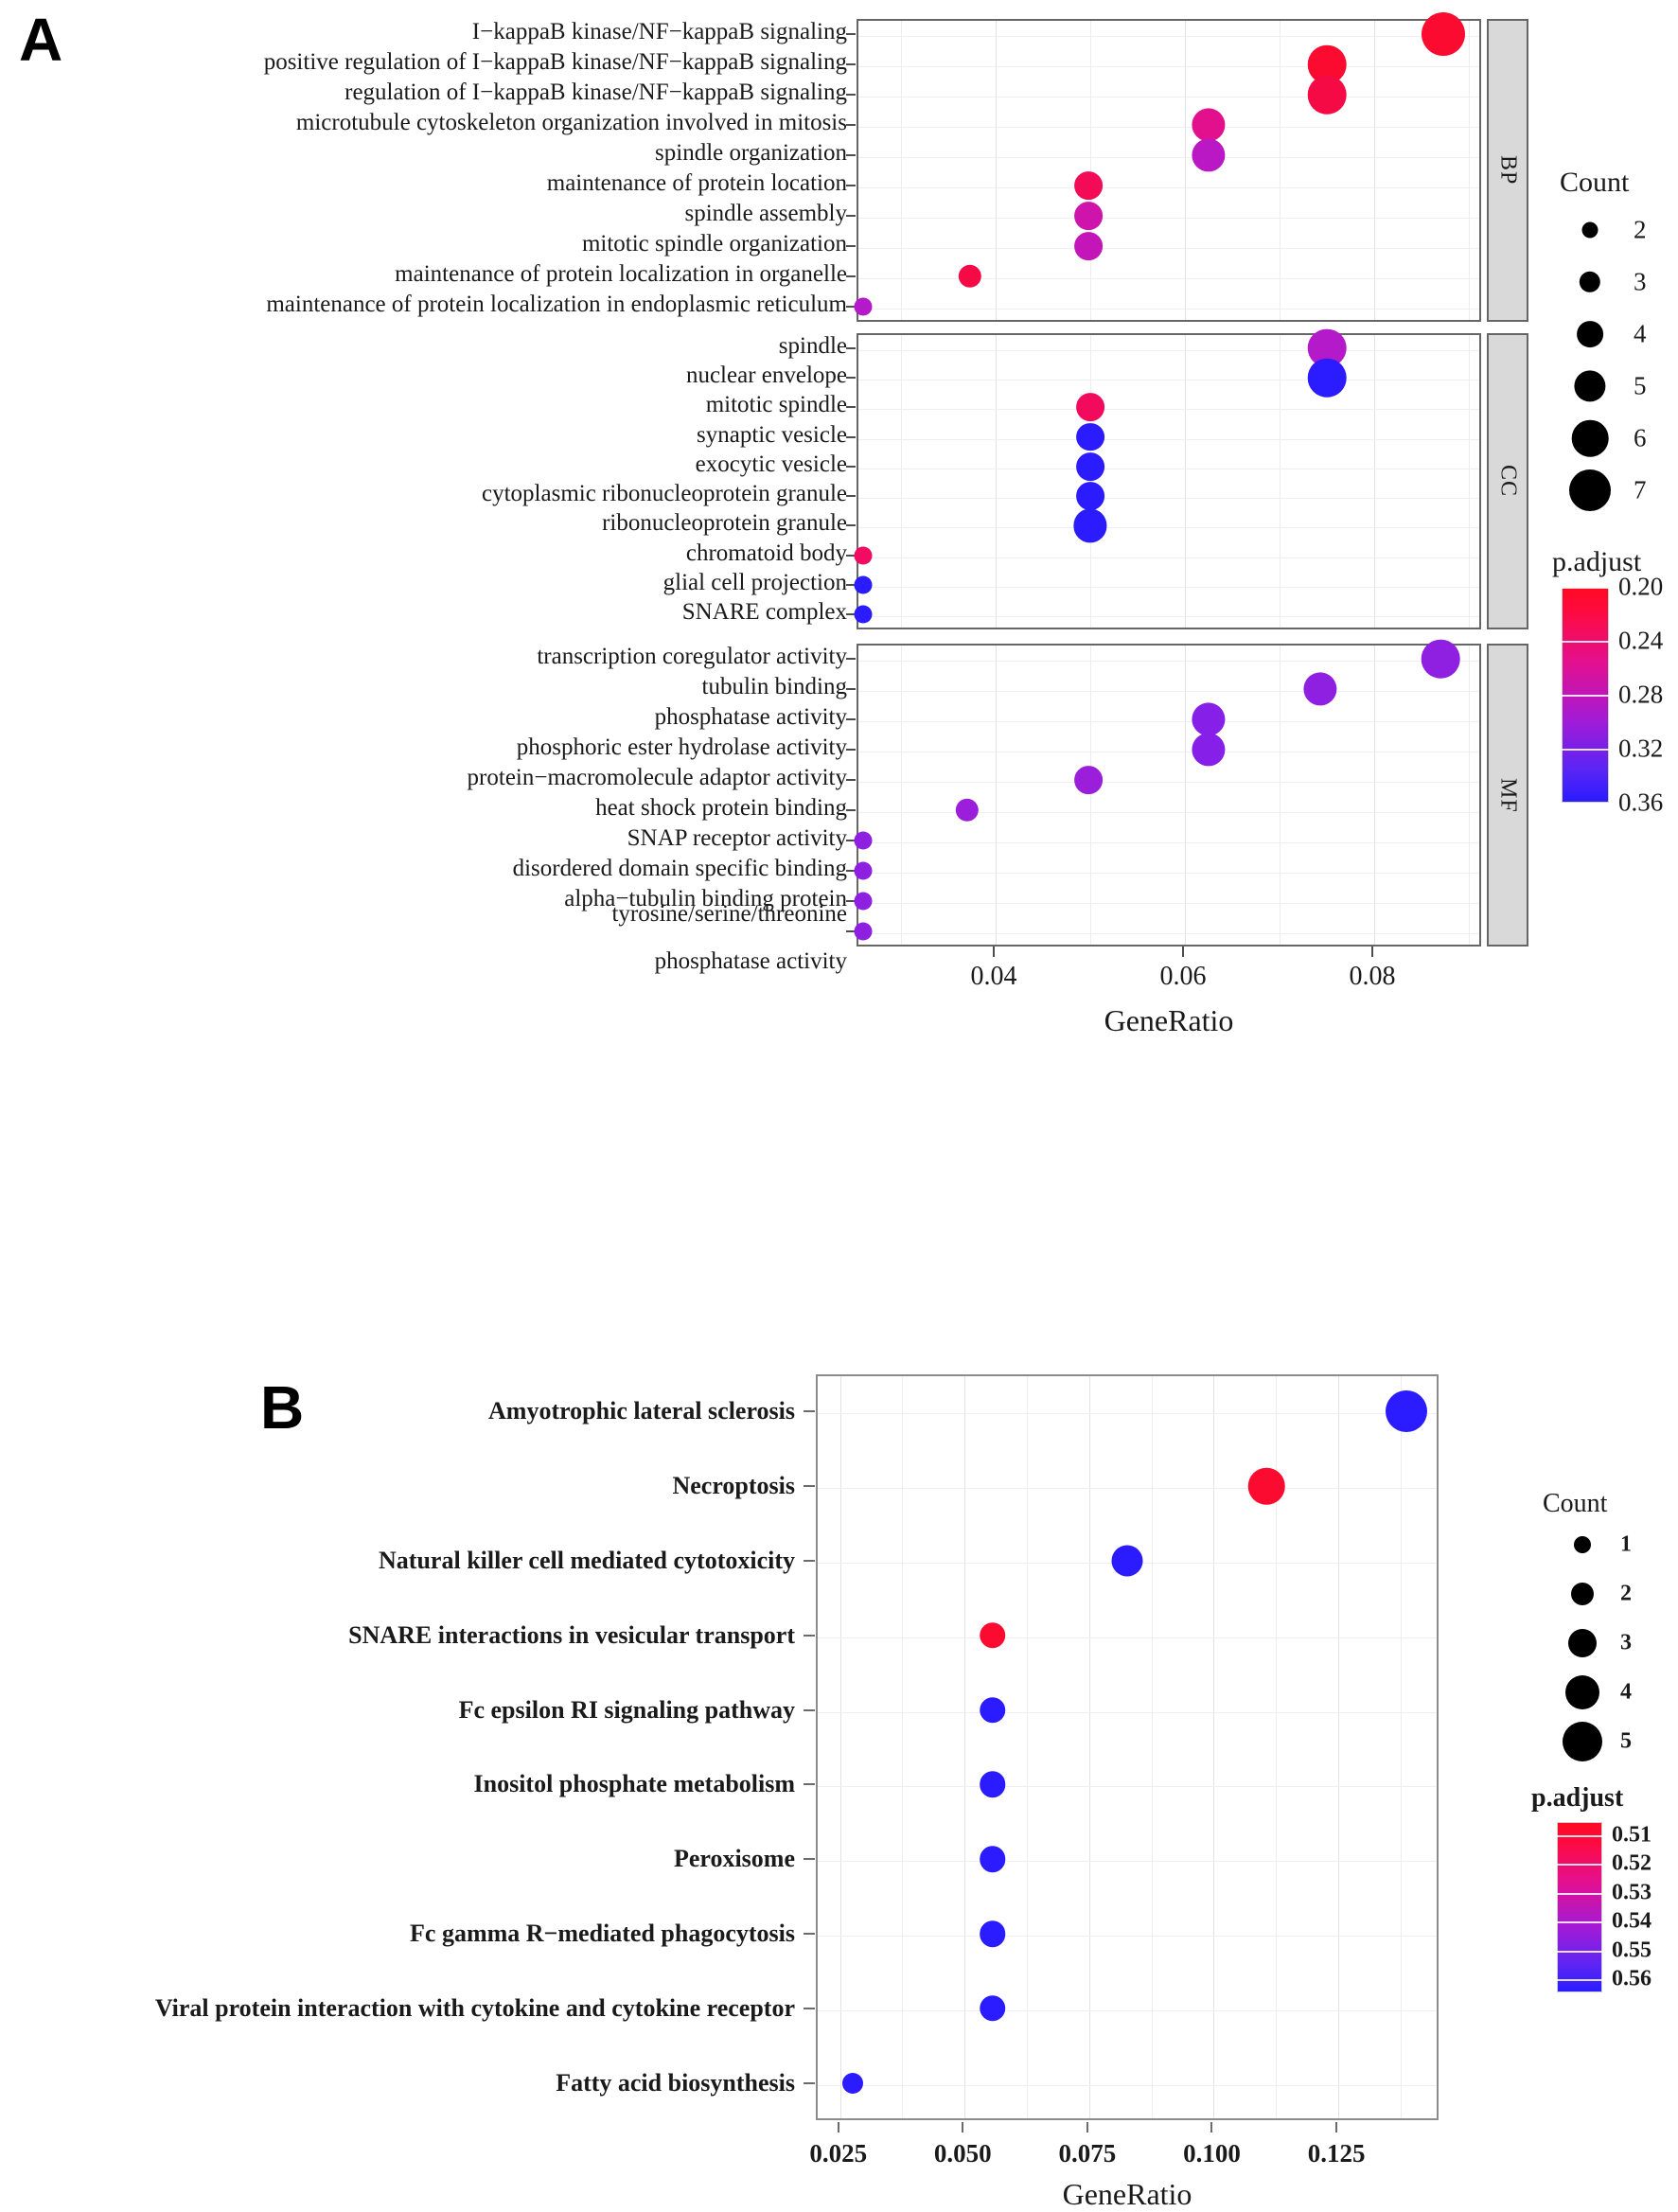 The height and width of the screenshot is (2212, 1678). What do you see at coordinates (657, 777) in the screenshot?
I see `y-axis-label: protein−macromolecule adaptor activity` at bounding box center [657, 777].